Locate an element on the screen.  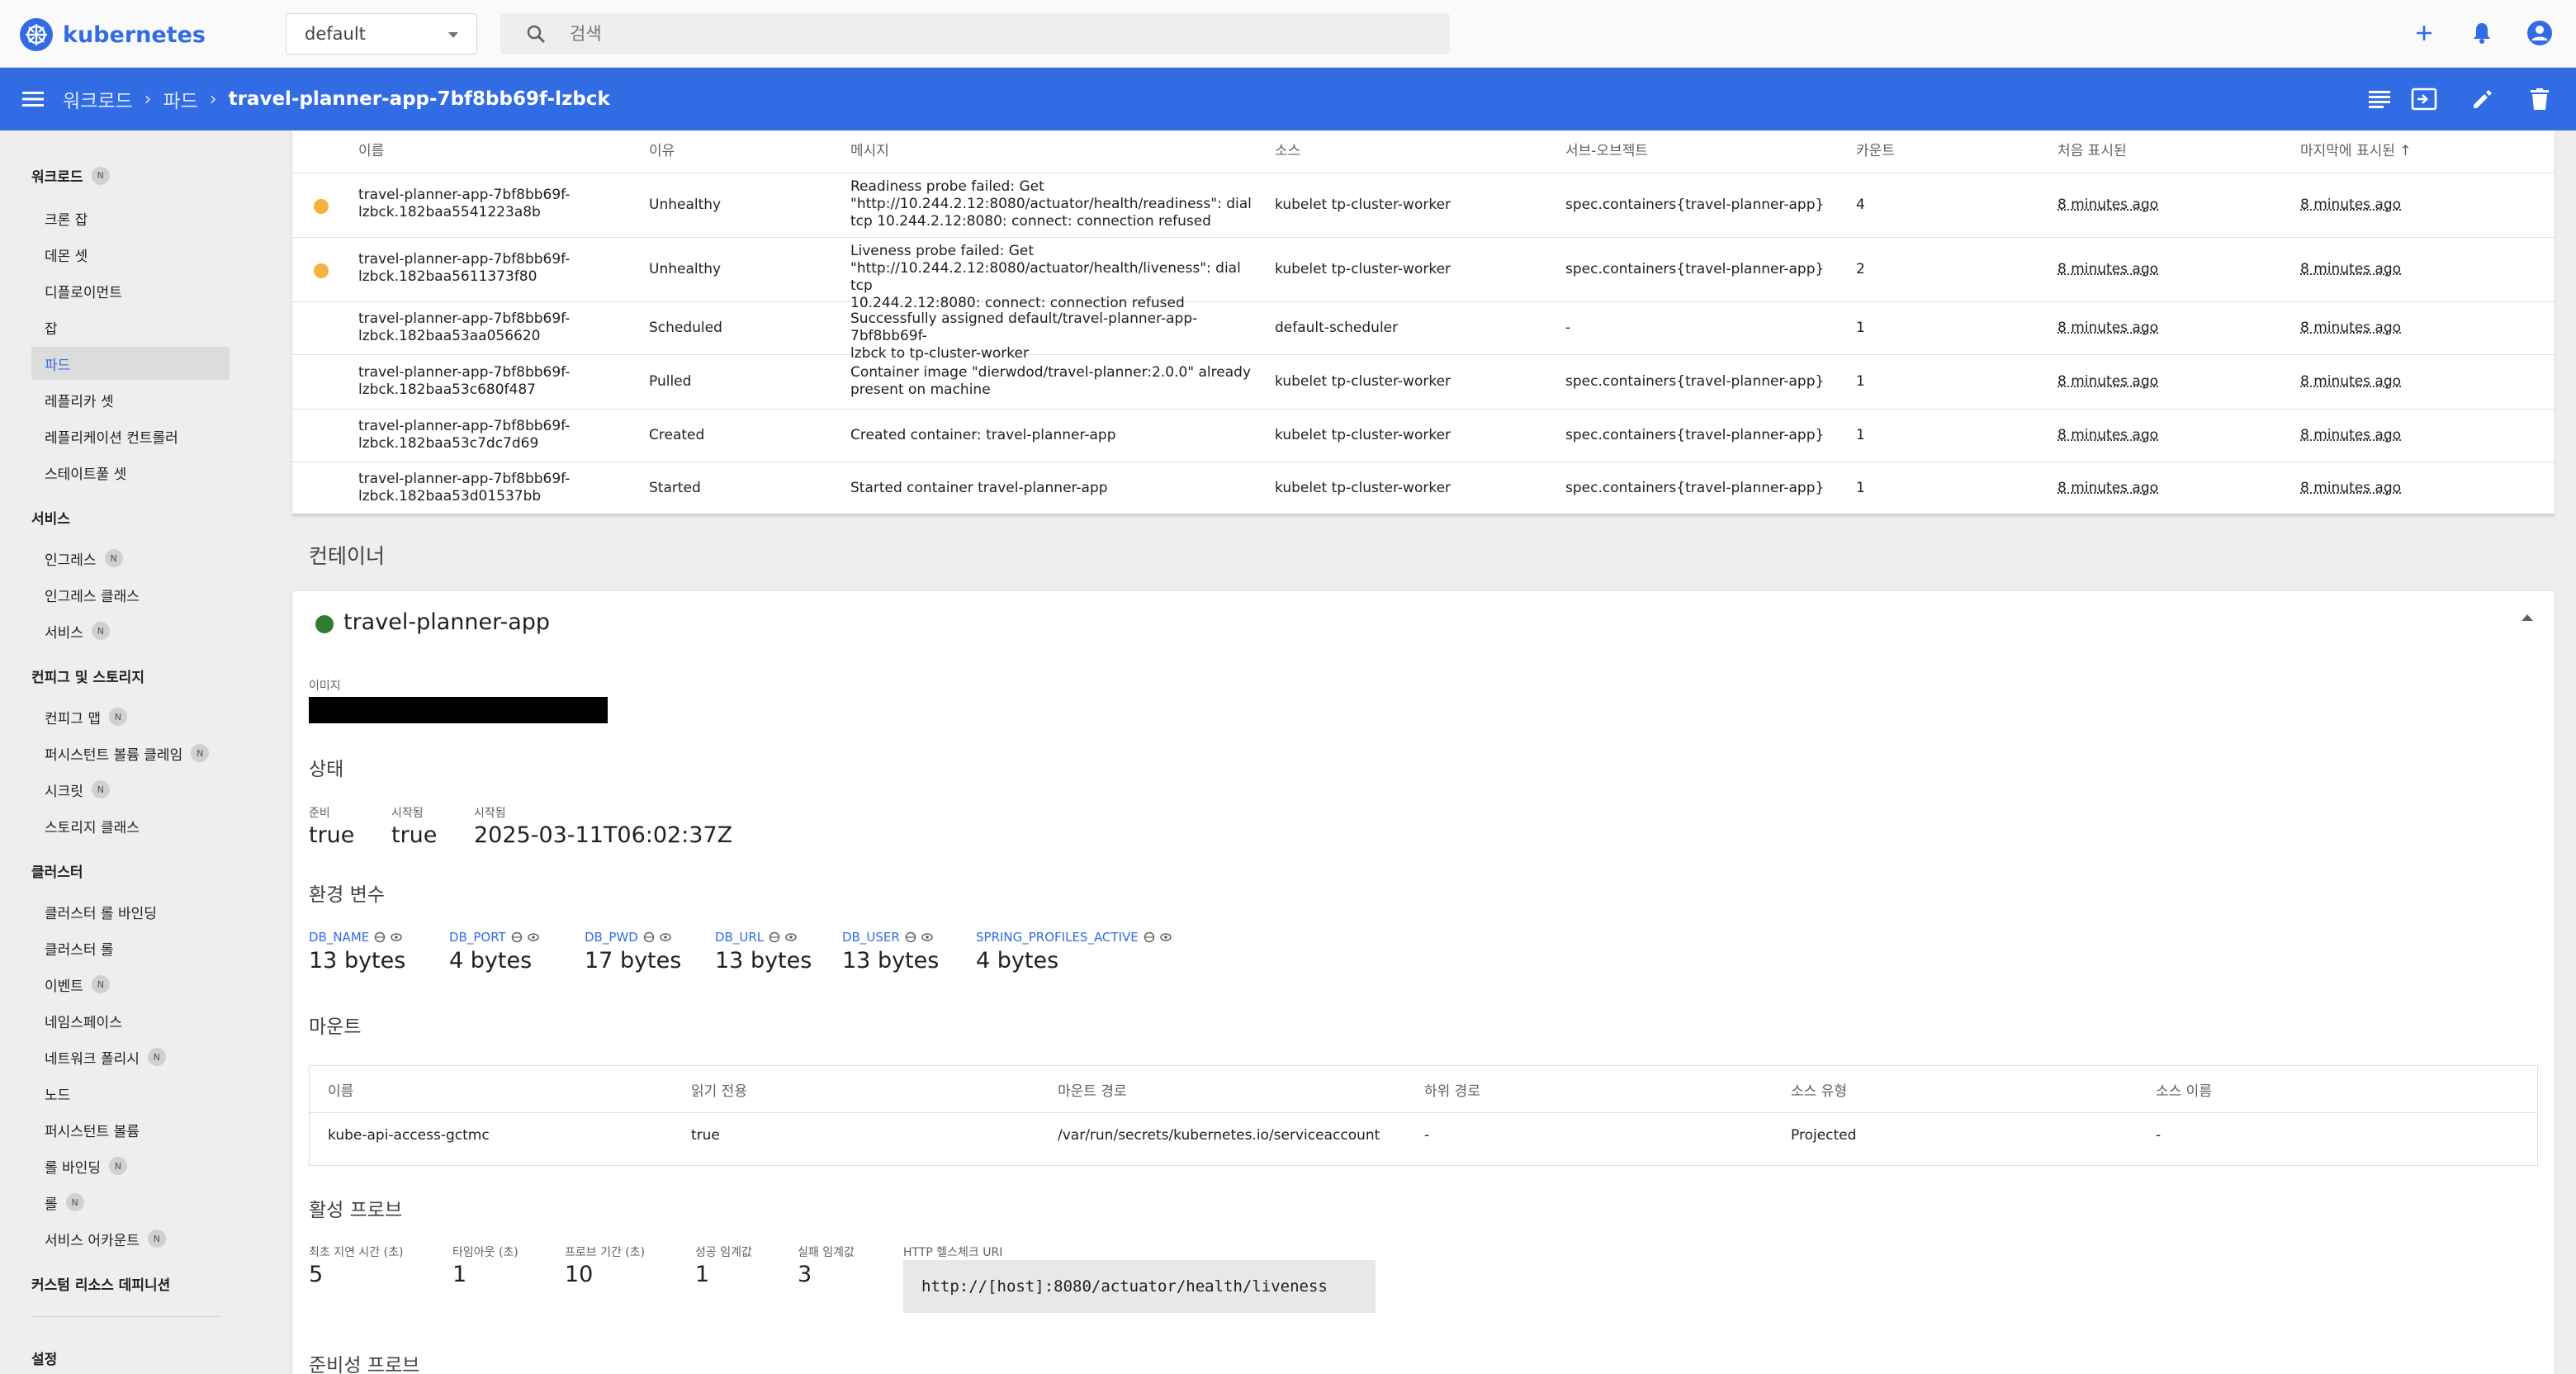
sidebar-item-services: 서비스 N is located at coordinates (130, 631).